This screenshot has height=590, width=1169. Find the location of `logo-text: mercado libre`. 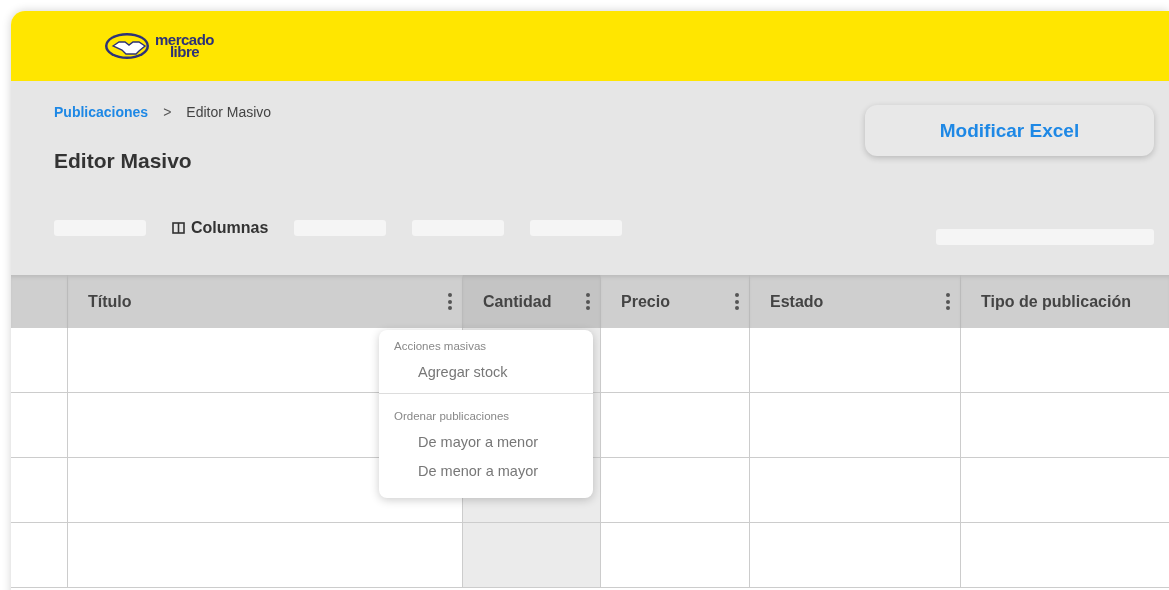

logo-text: mercado libre is located at coordinates (185, 46).